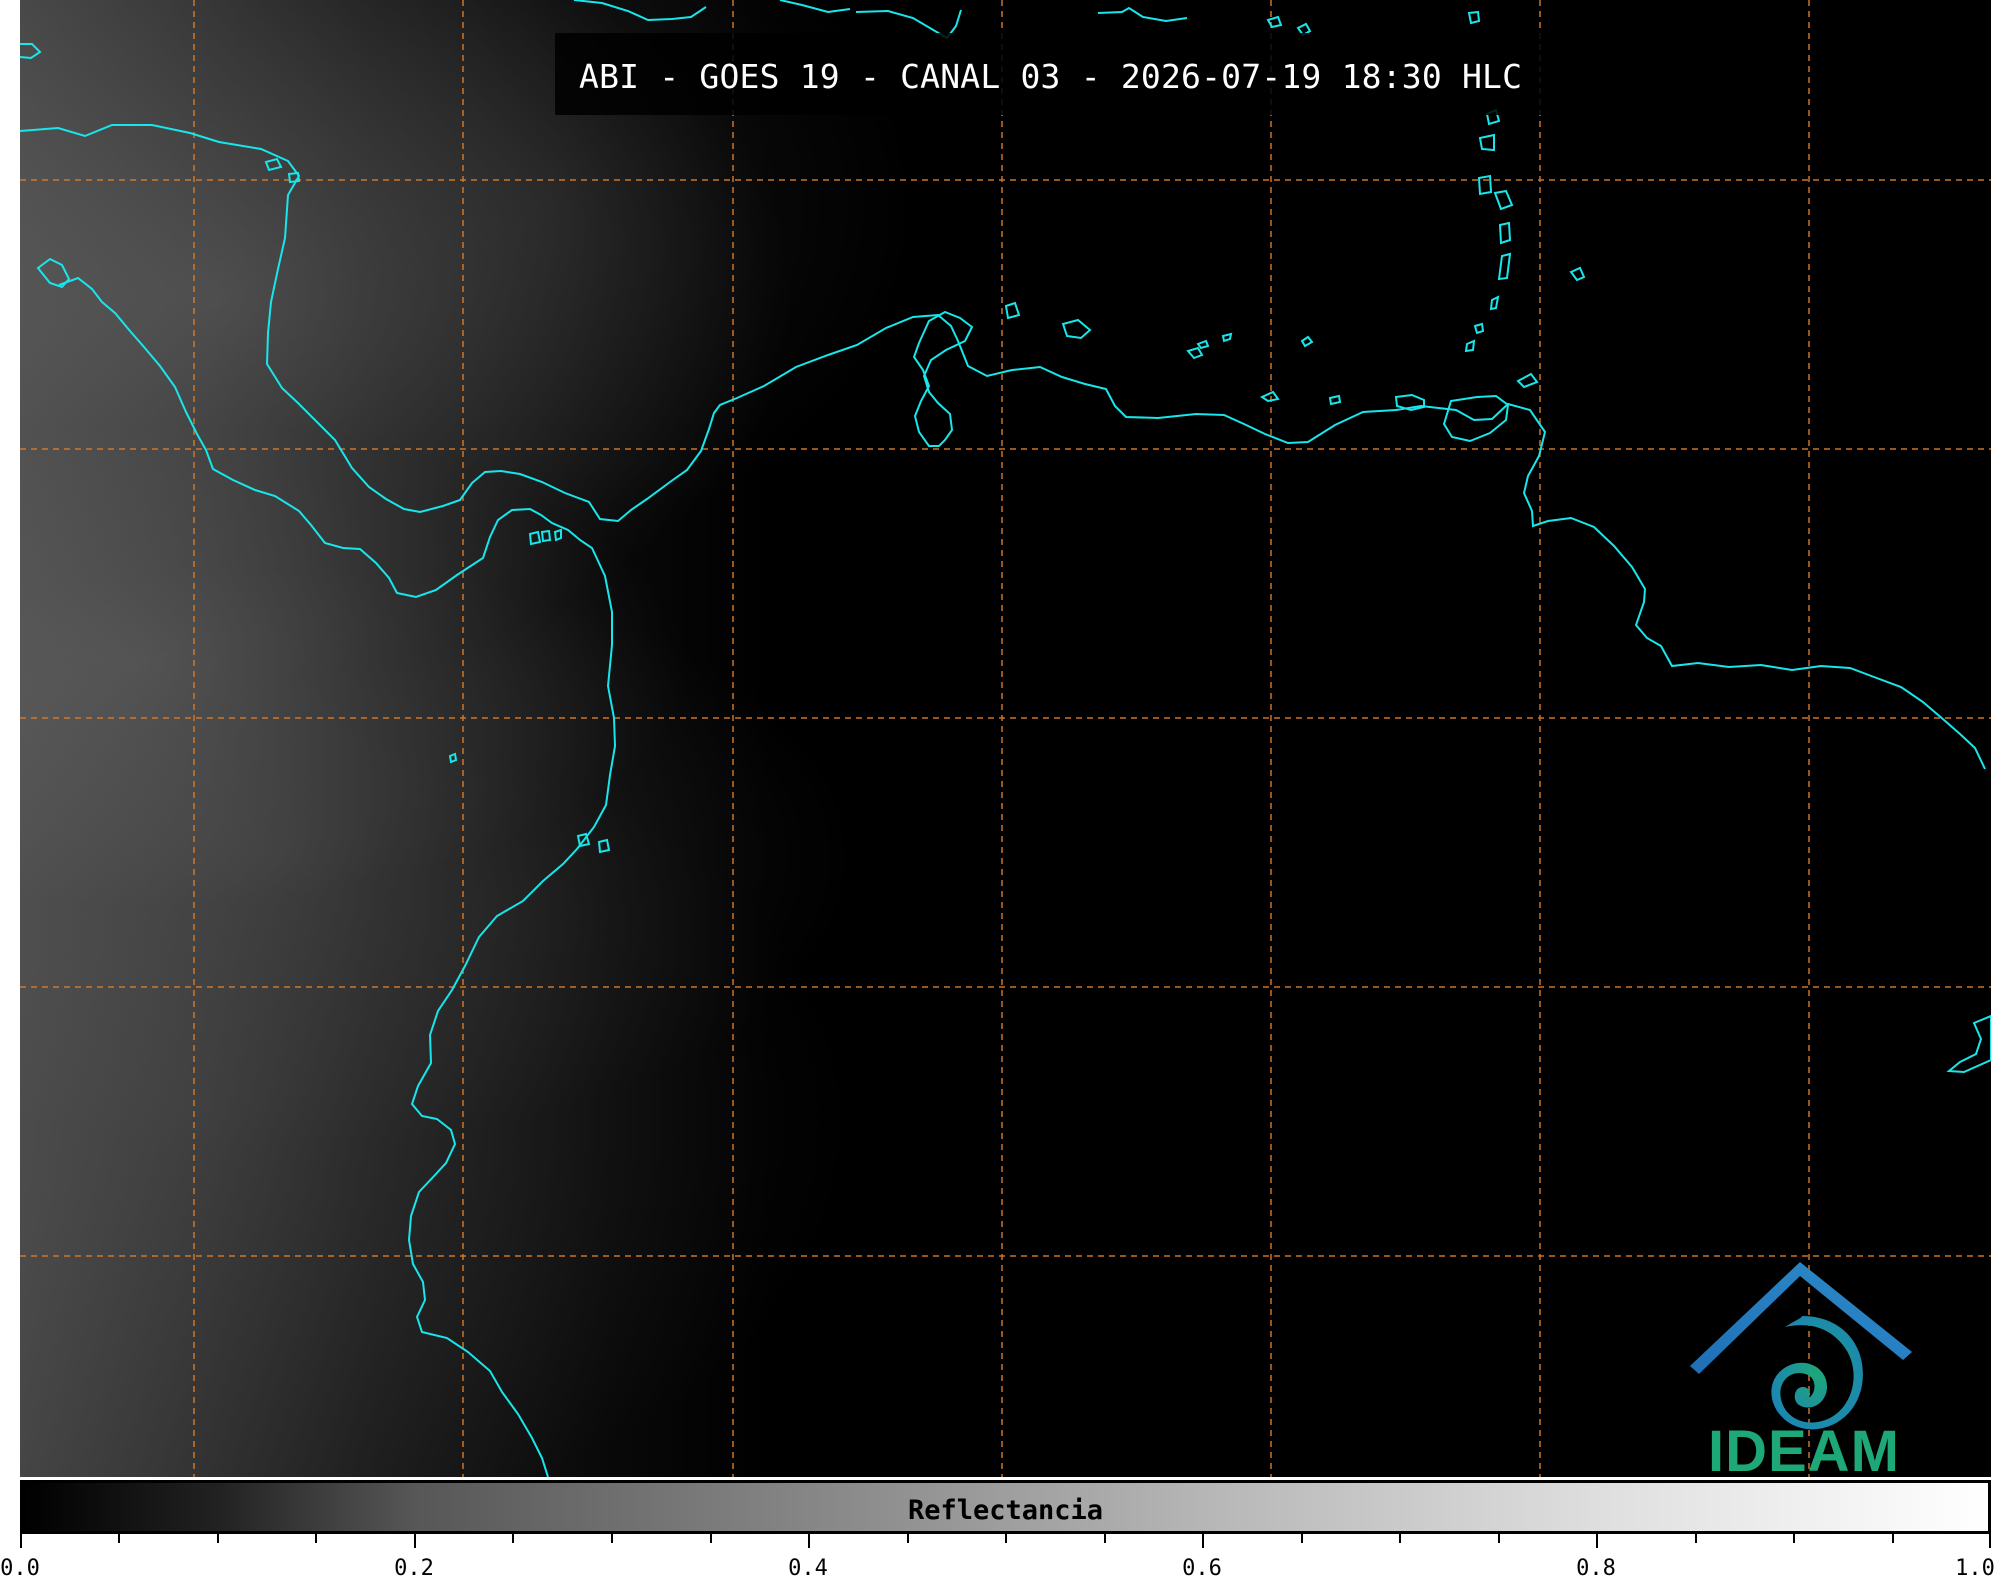 This screenshot has height=1577, width=2011. I want to click on reflectance-colorbar: Reflectancia, so click(1005, 1507).